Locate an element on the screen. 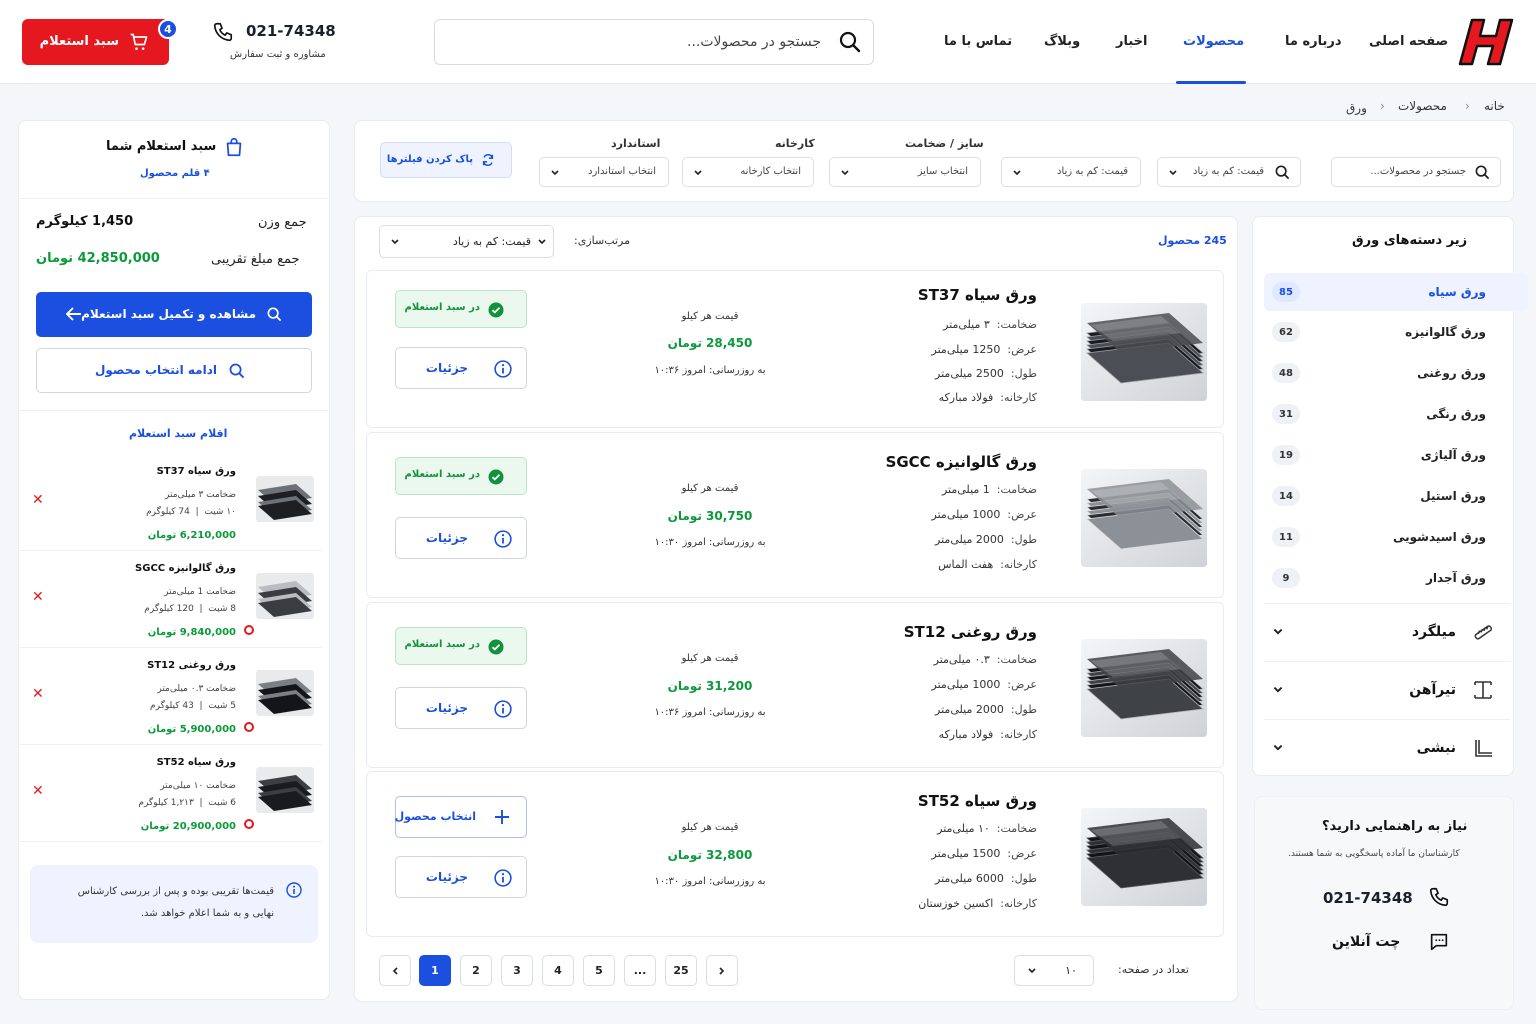  product-spec-thickness: ضخامت: ۳ میلی‌متر is located at coordinates (990, 324).